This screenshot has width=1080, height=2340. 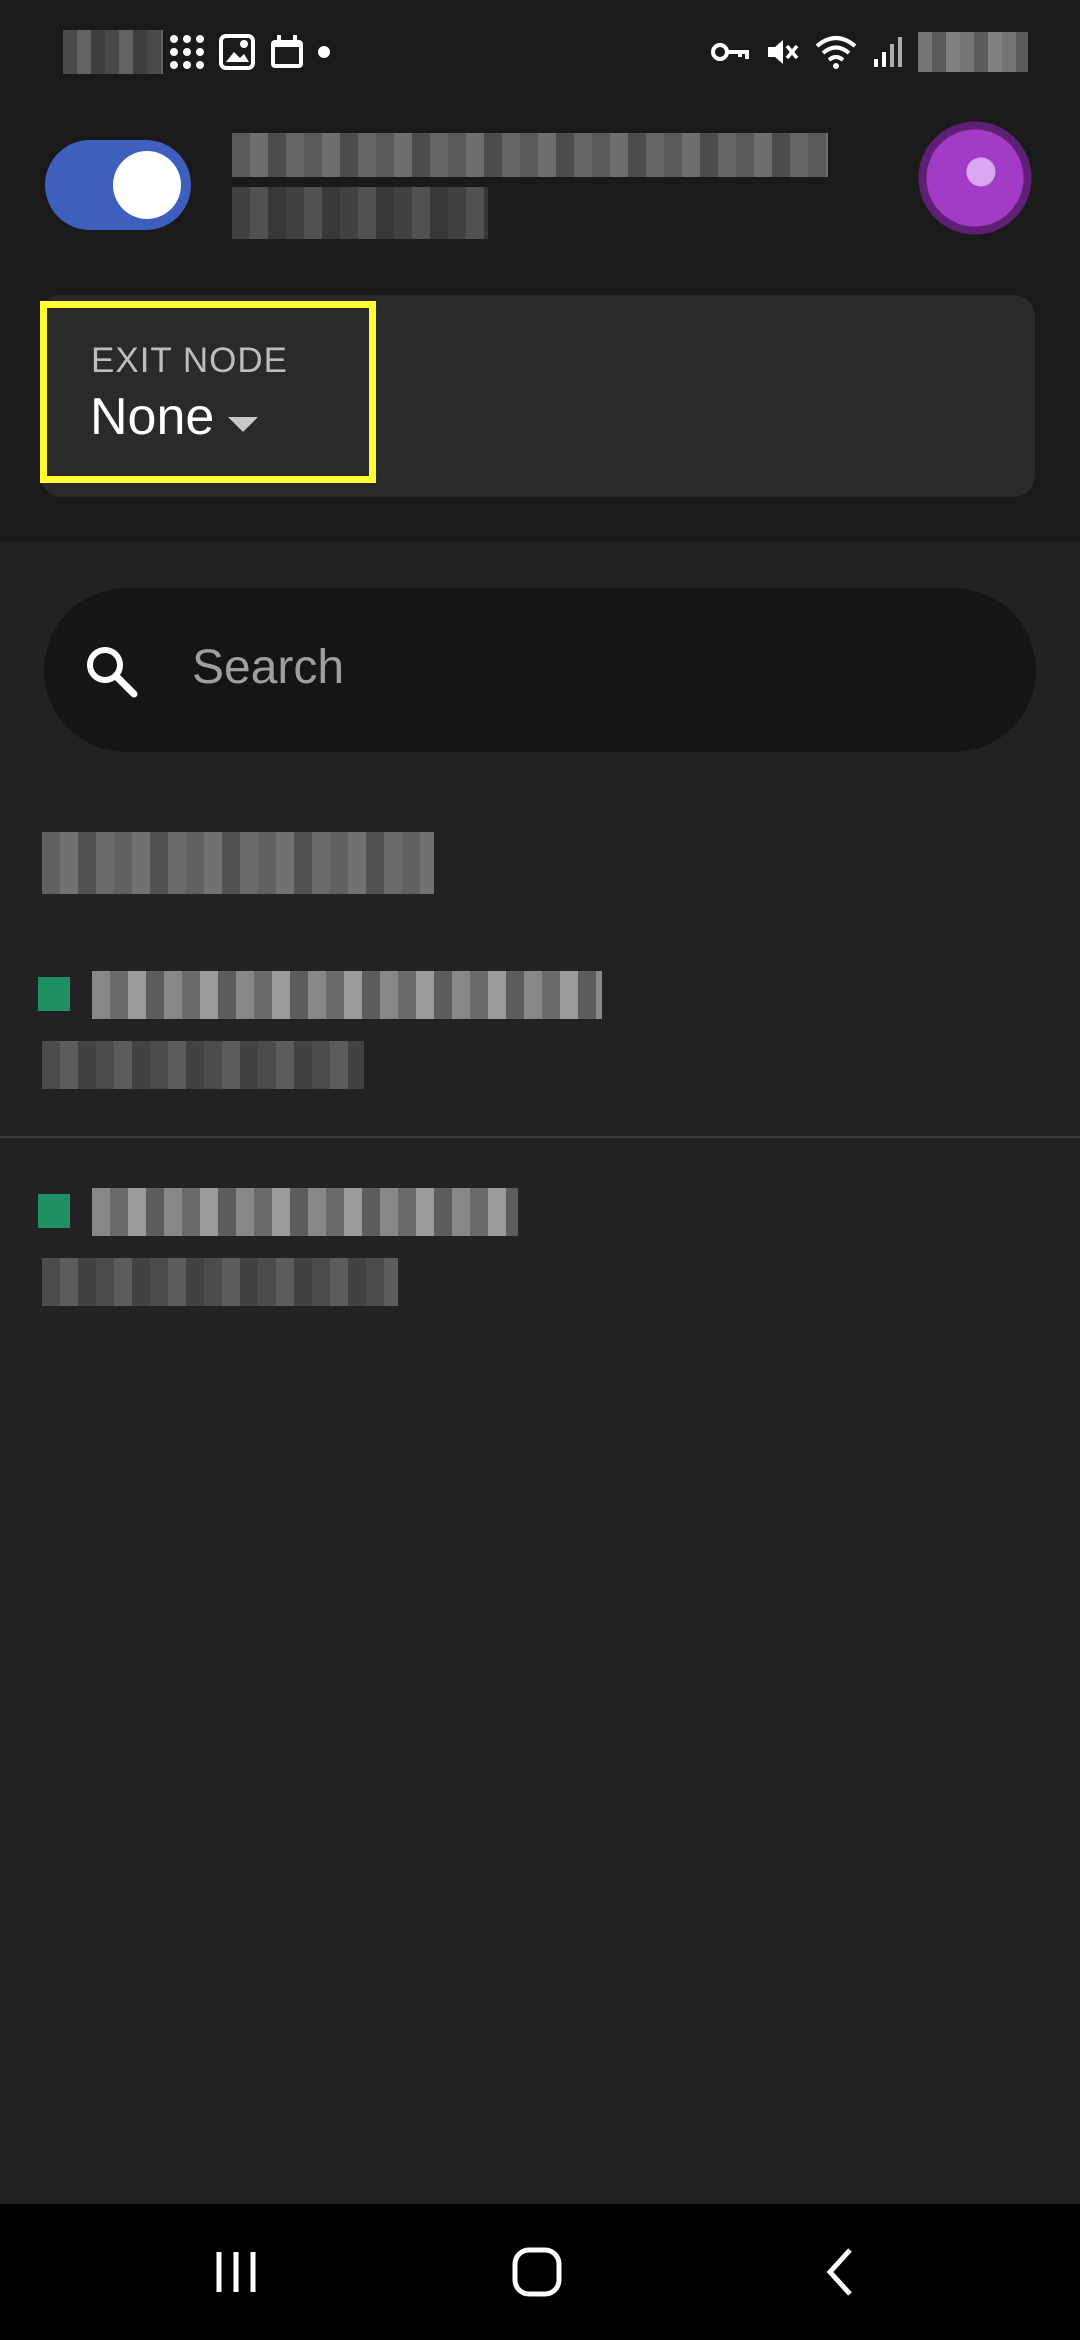 I want to click on gallery-icon, so click(x=237, y=52).